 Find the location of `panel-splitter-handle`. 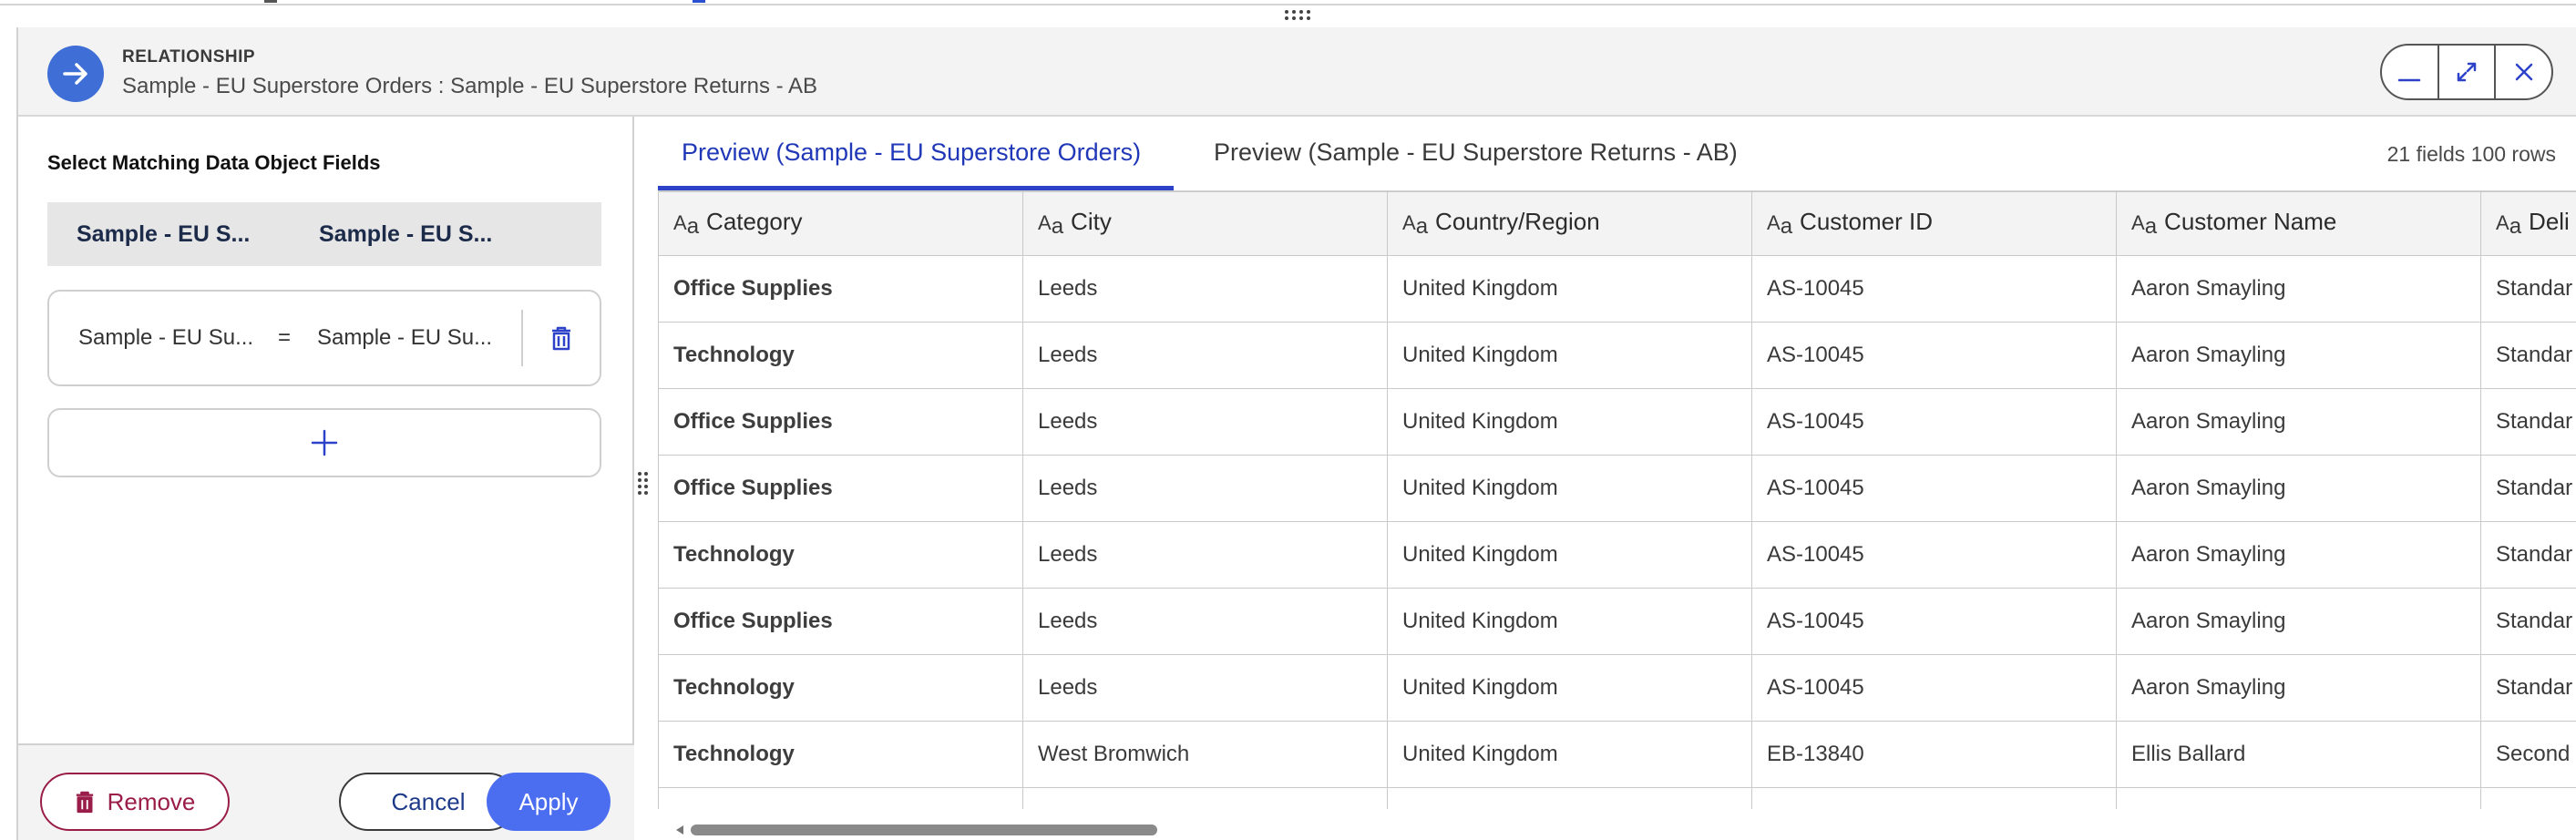

panel-splitter-handle is located at coordinates (644, 486).